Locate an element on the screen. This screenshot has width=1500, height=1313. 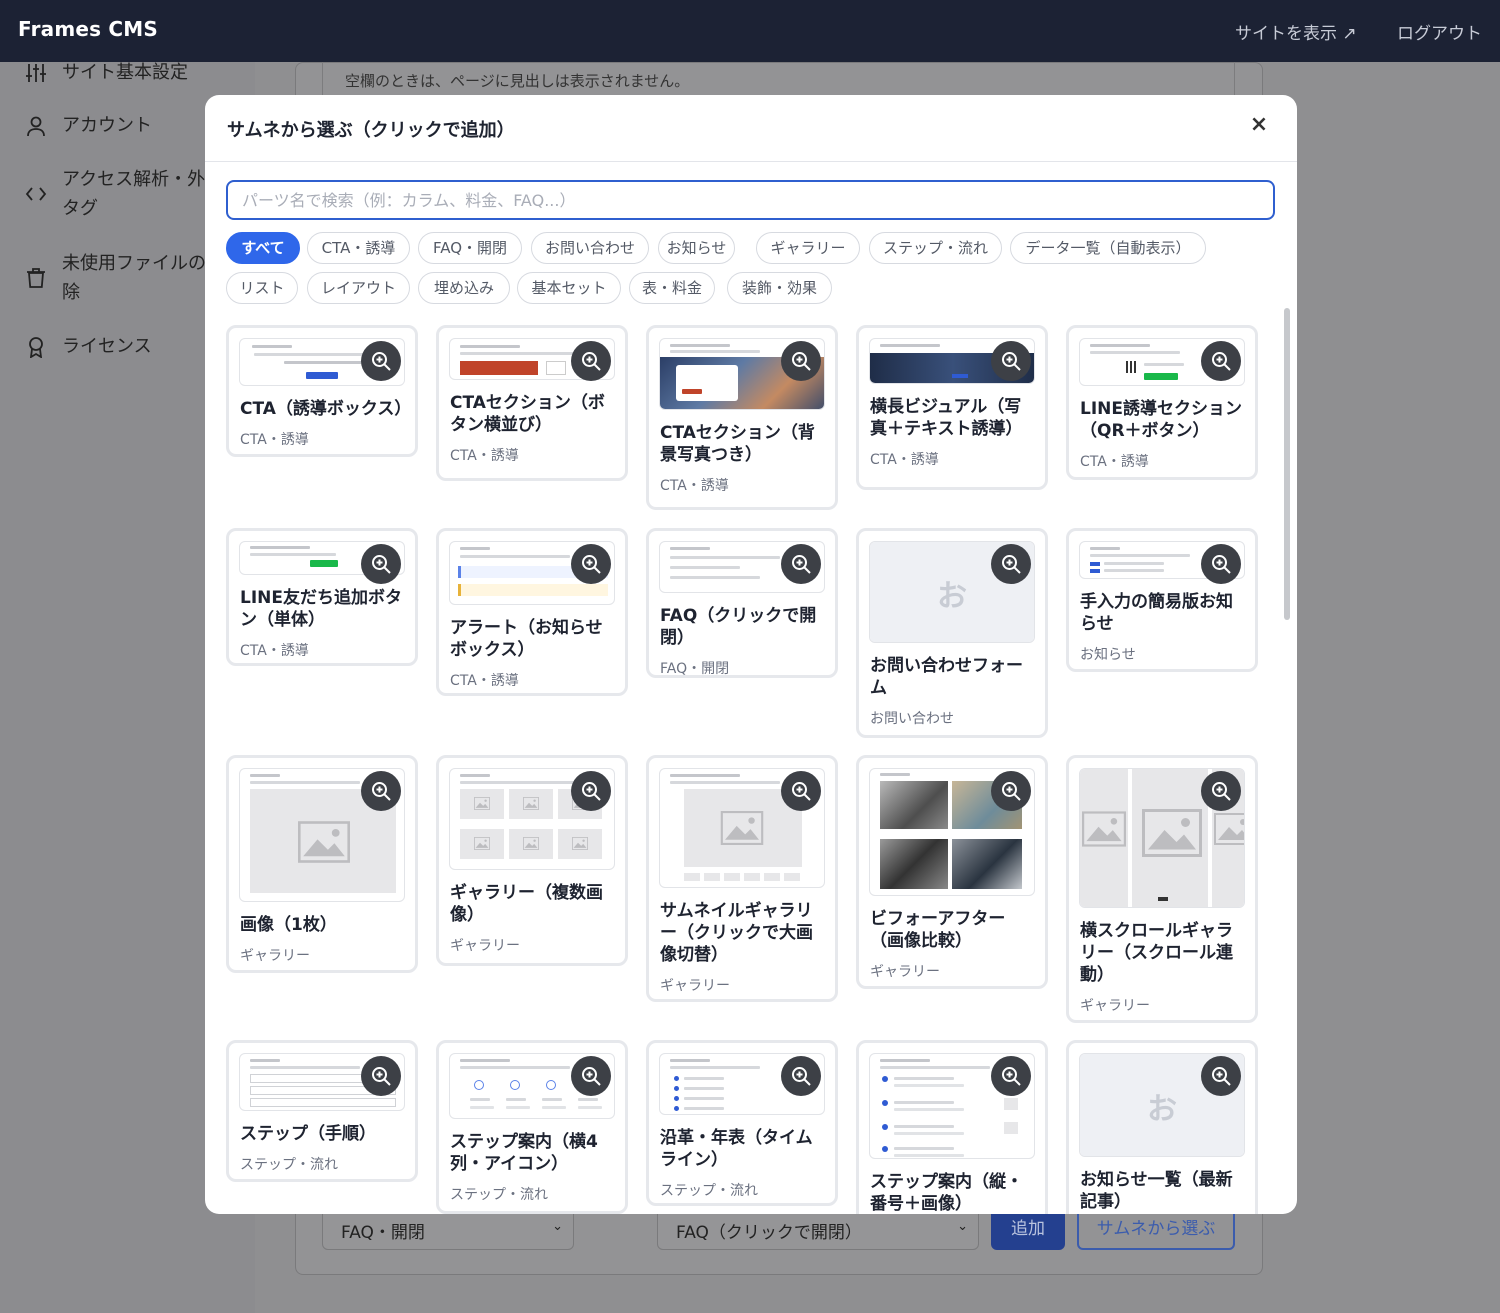
part-card: FAQ（クリックで開閉） FAQ・開閉 is located at coordinates (742, 603).